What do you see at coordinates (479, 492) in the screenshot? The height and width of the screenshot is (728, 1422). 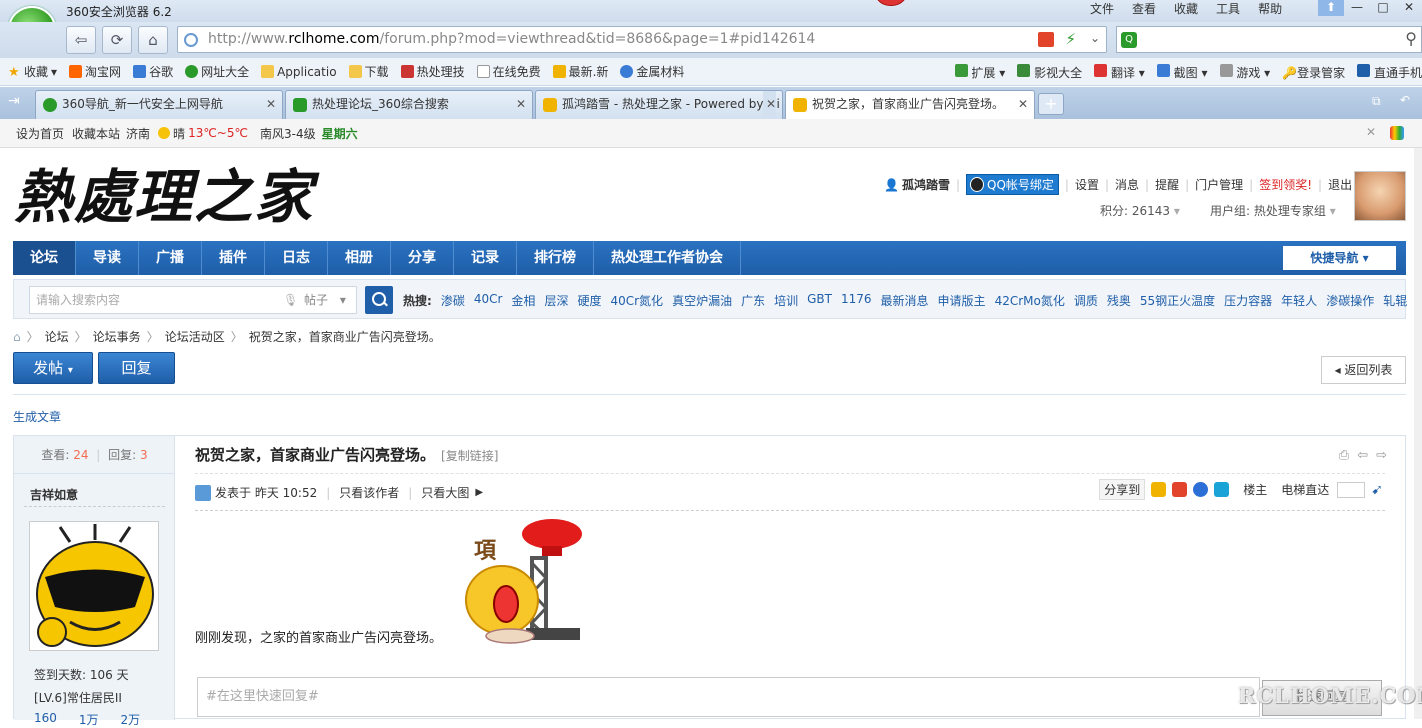 I see `play-icon: ▶` at bounding box center [479, 492].